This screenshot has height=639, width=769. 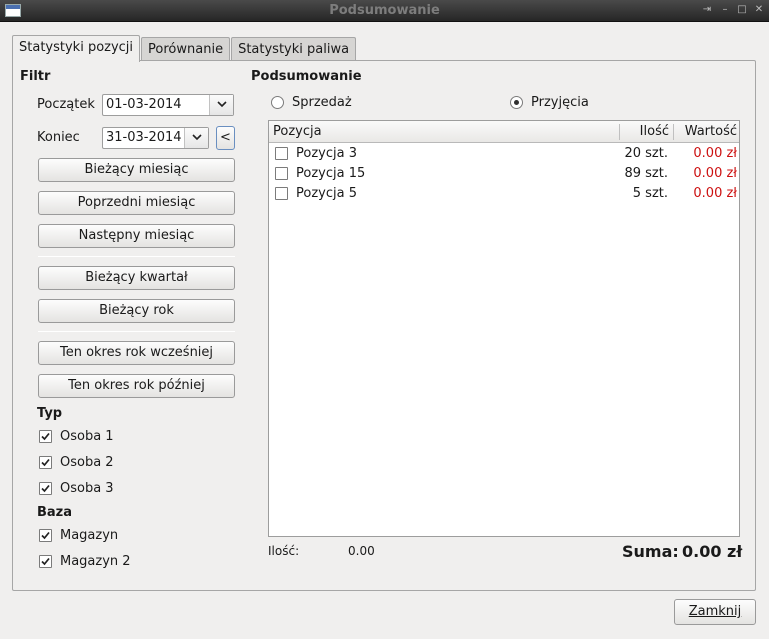 What do you see at coordinates (504, 132) in the screenshot?
I see `list-header: Pozycja Ilość Wartość` at bounding box center [504, 132].